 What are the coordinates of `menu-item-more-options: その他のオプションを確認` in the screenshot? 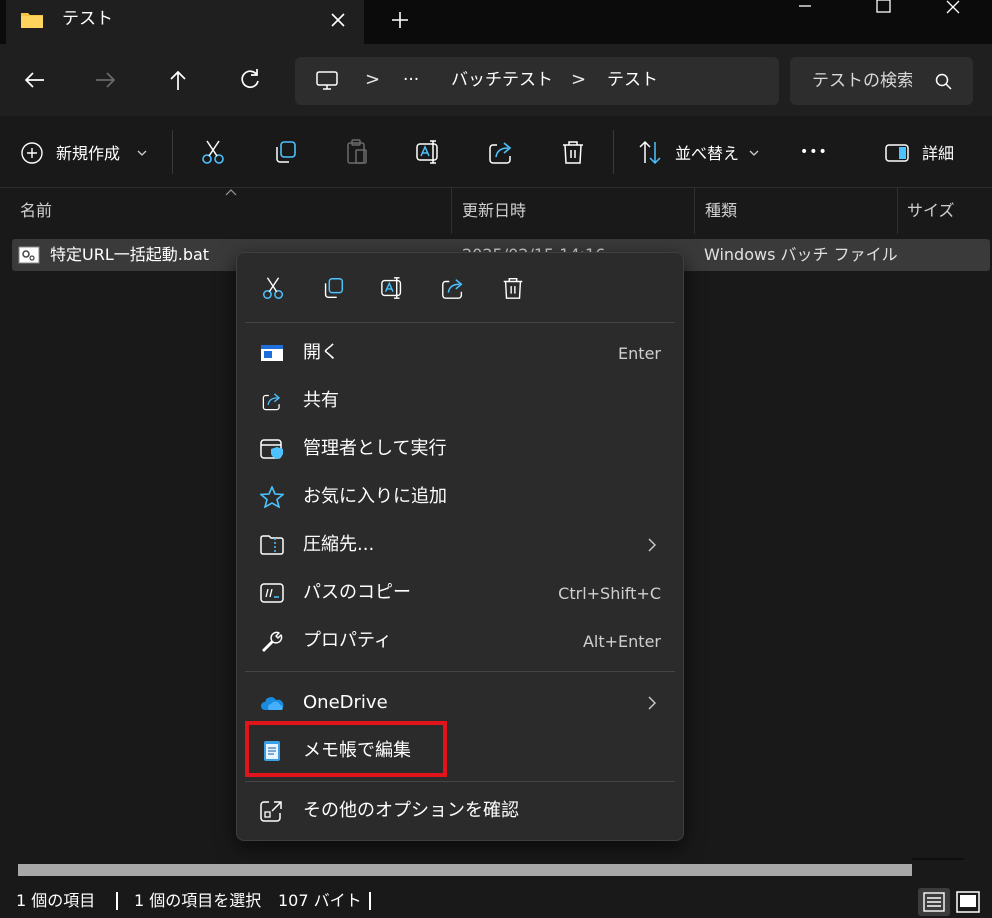 It's located at (460, 811).